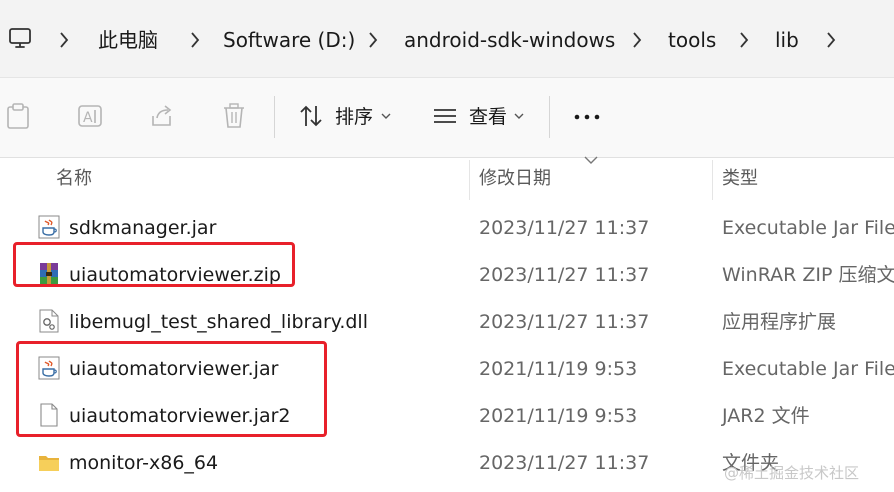 Image resolution: width=894 pixels, height=492 pixels. Describe the element at coordinates (49, 227) in the screenshot. I see `java-jar-icon` at that location.